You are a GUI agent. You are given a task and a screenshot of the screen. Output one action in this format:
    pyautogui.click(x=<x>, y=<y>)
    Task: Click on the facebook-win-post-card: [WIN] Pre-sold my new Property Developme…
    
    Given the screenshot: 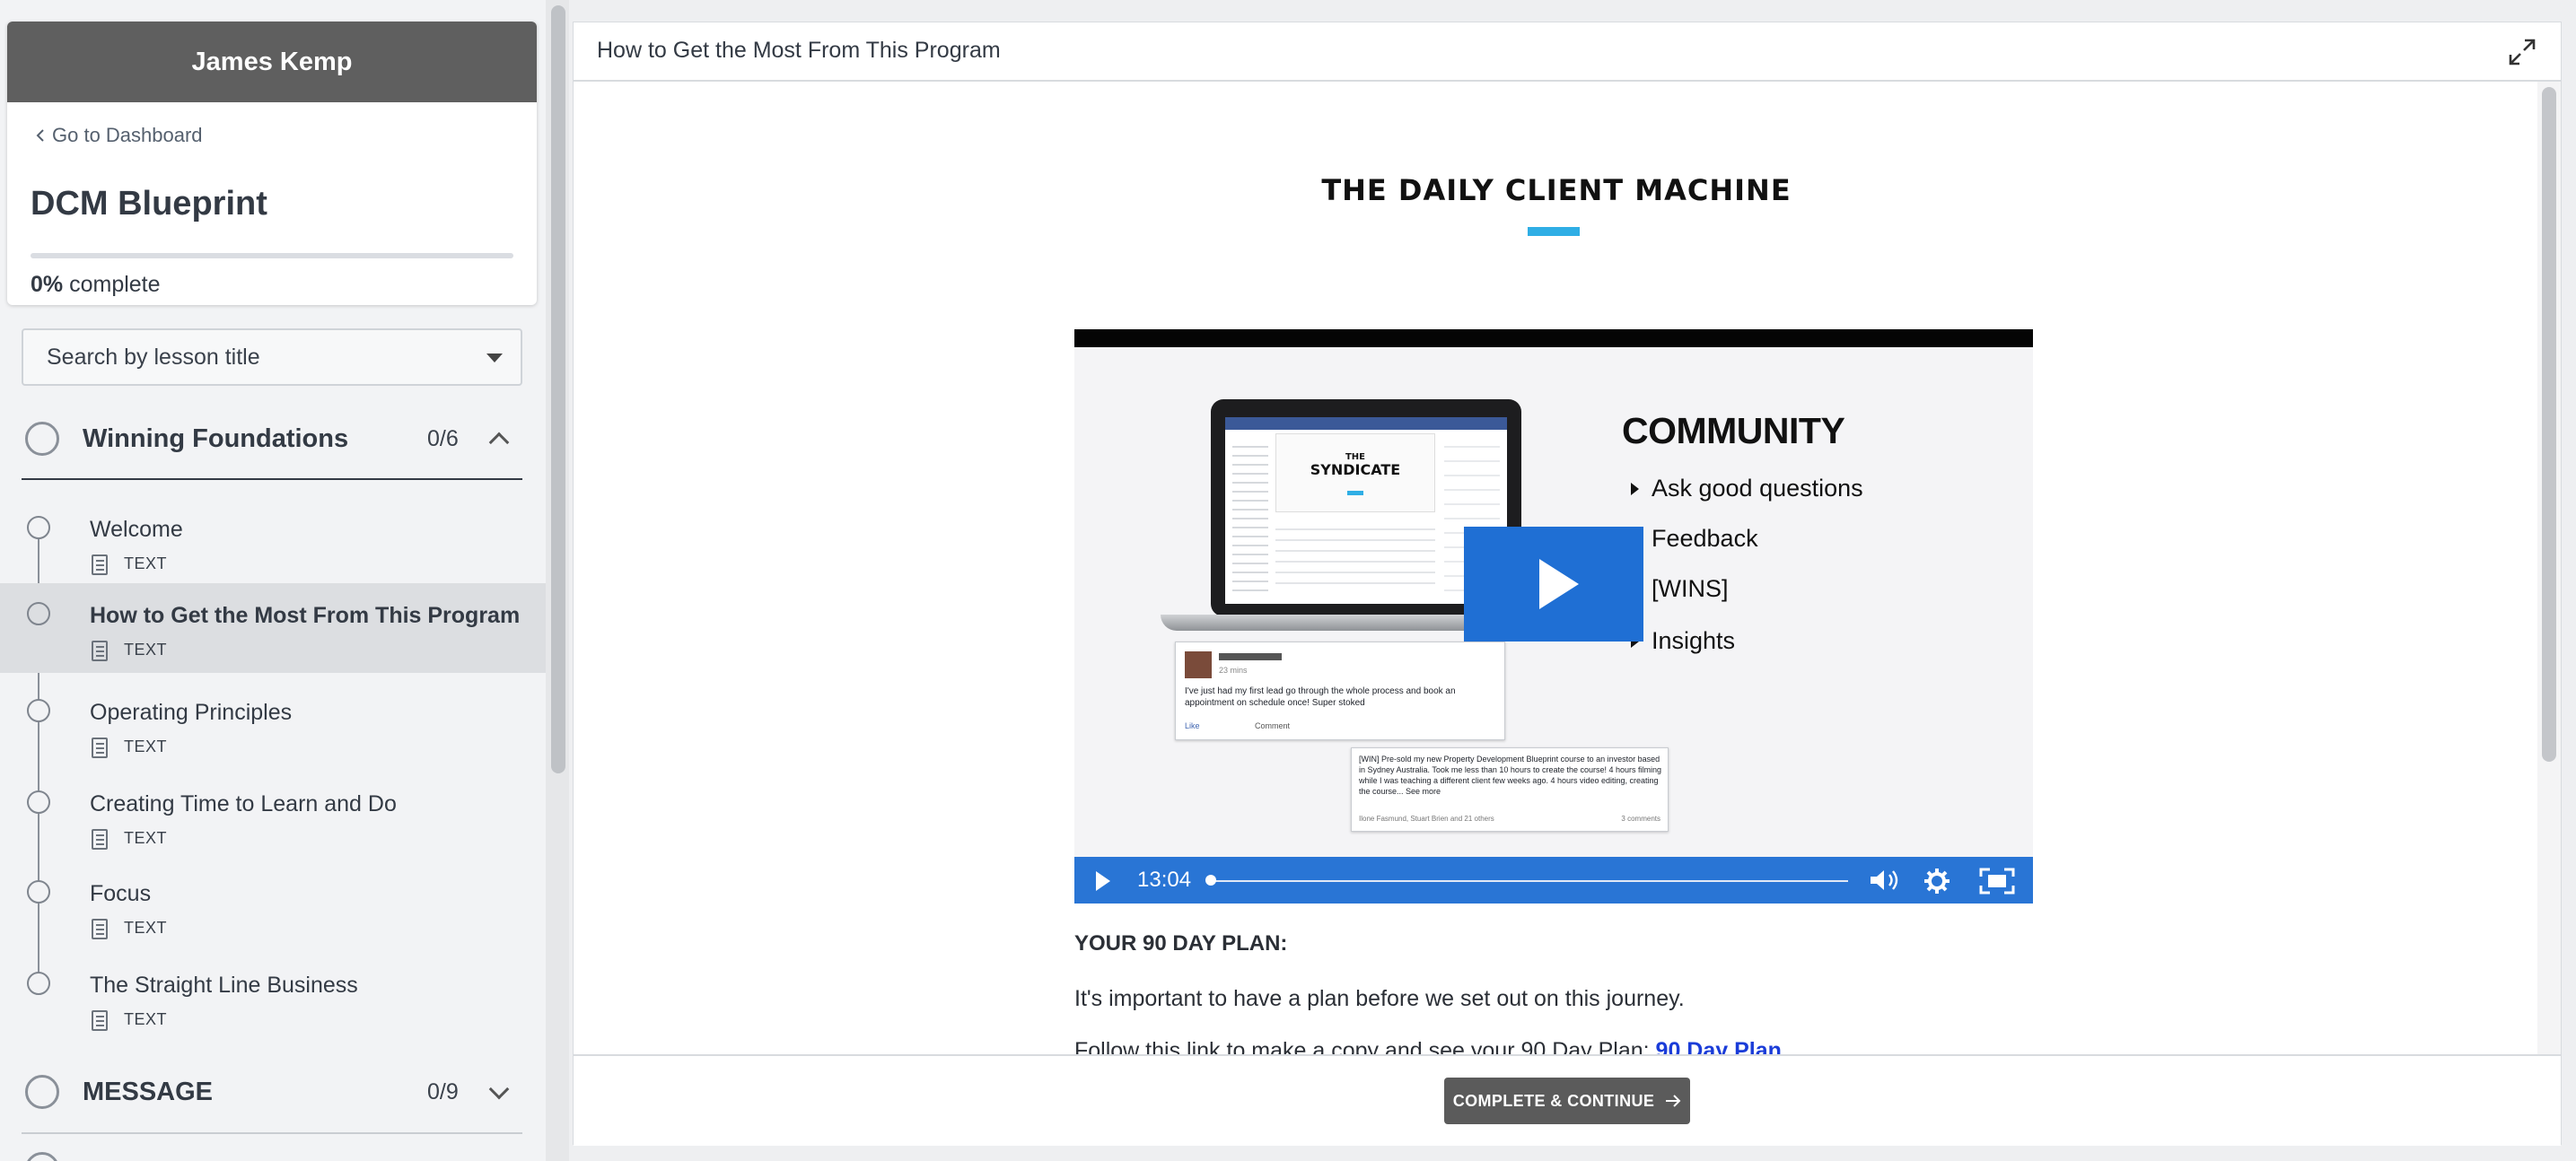 What is the action you would take?
    pyautogui.click(x=1510, y=790)
    